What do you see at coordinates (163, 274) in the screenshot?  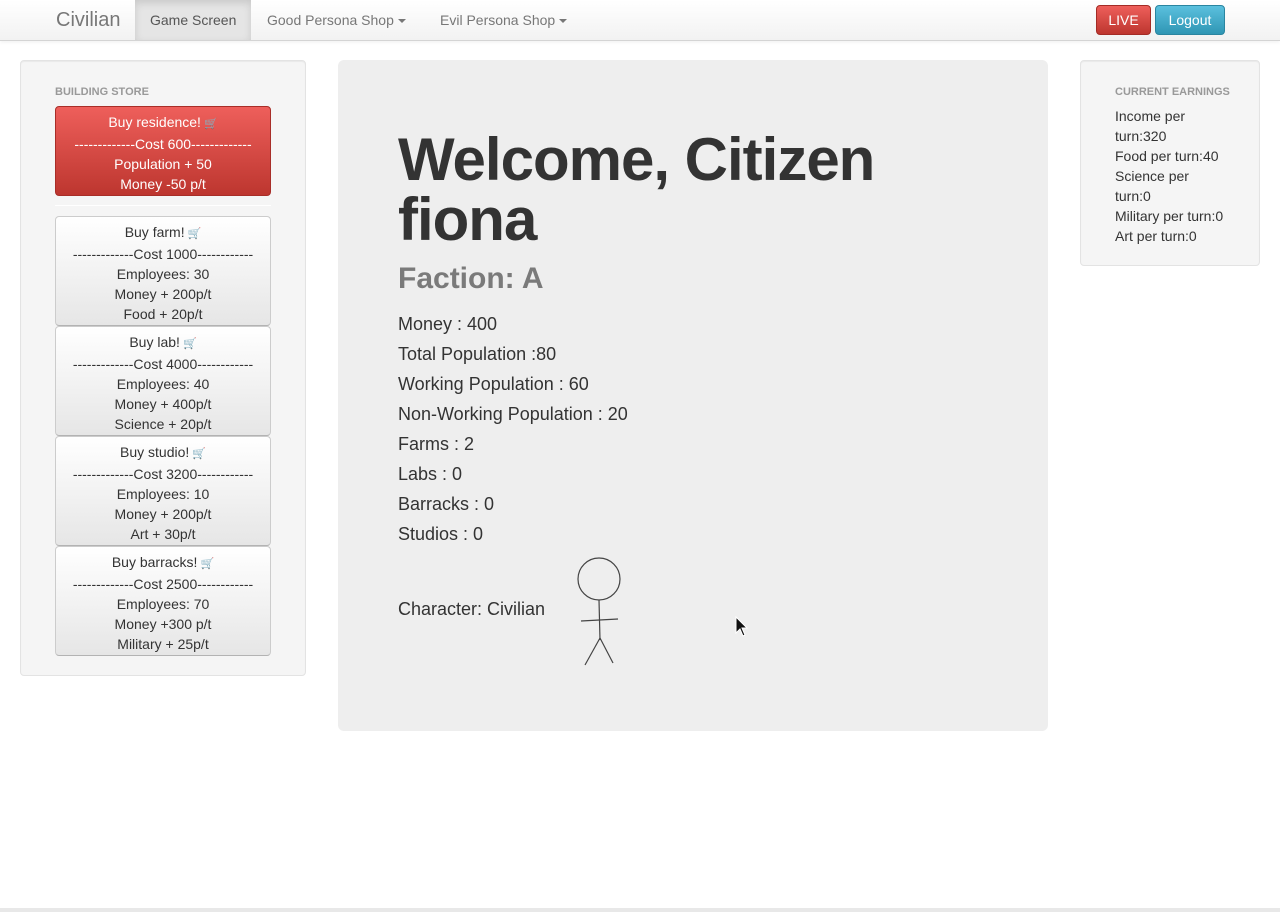 I see `buy-farm-employees: Employees: 30` at bounding box center [163, 274].